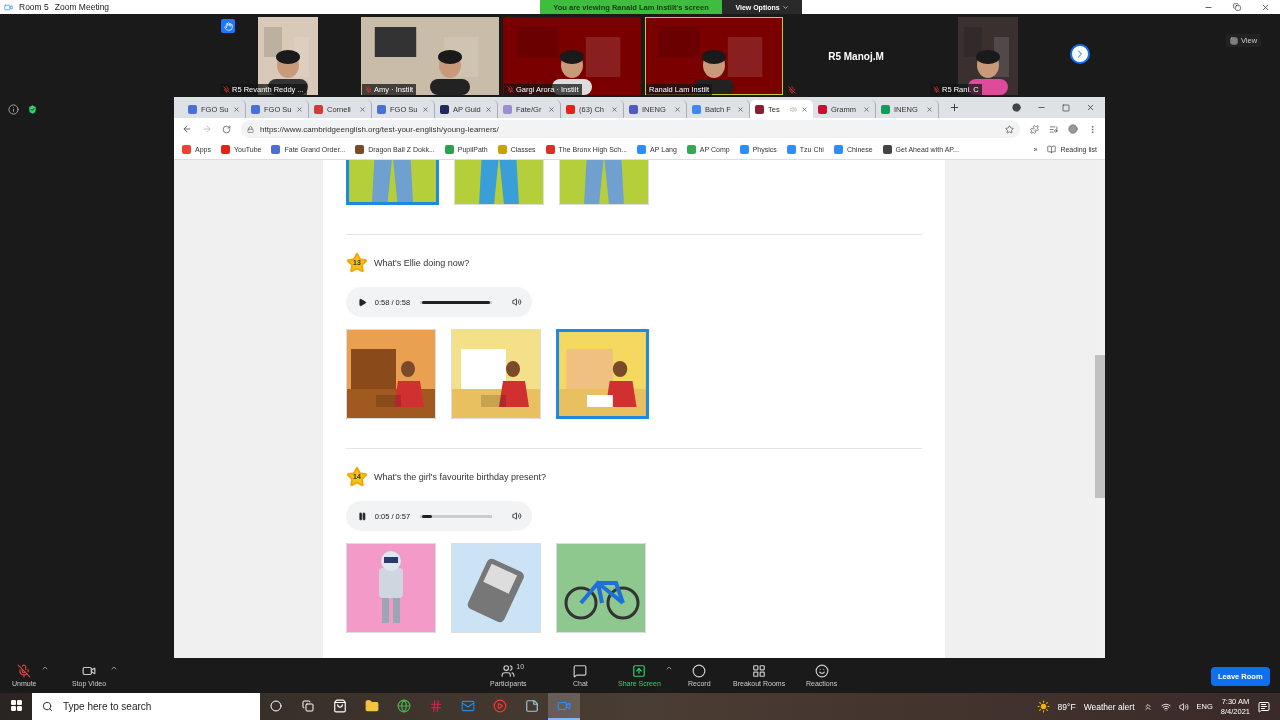 The image size is (1280, 720). Describe the element at coordinates (1073, 129) in the screenshot. I see `profile-icon` at that location.